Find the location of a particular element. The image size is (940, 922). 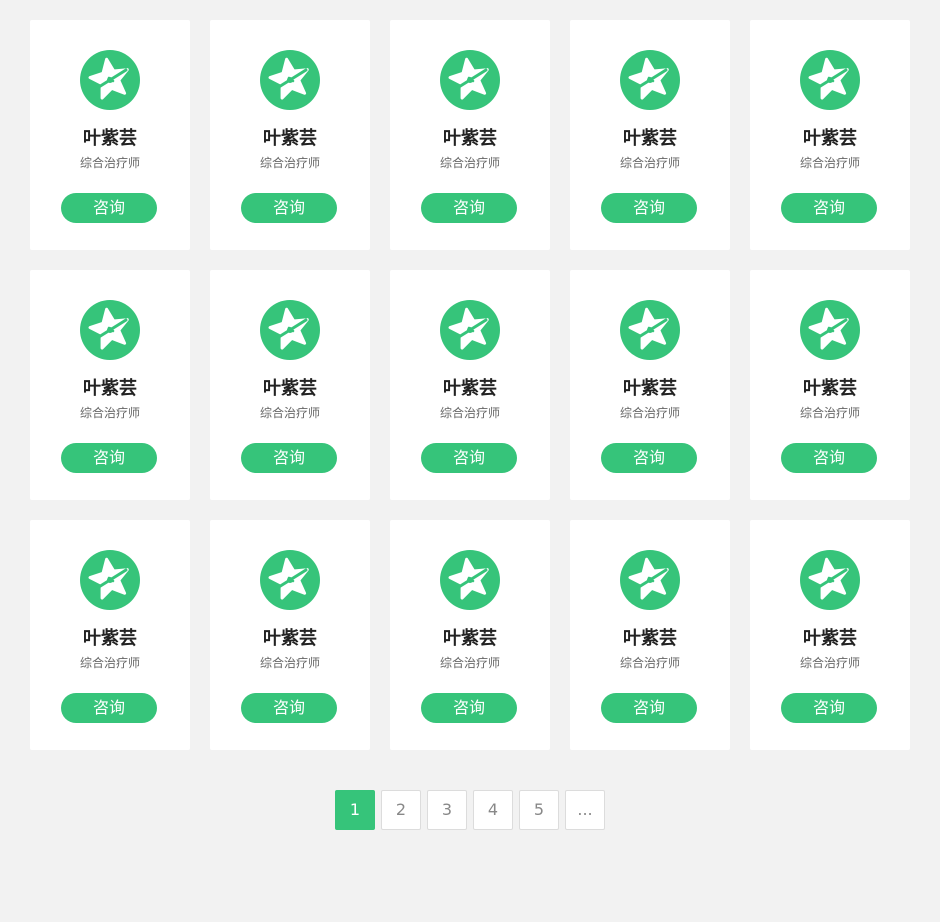

page-2-button: 2 is located at coordinates (401, 810).